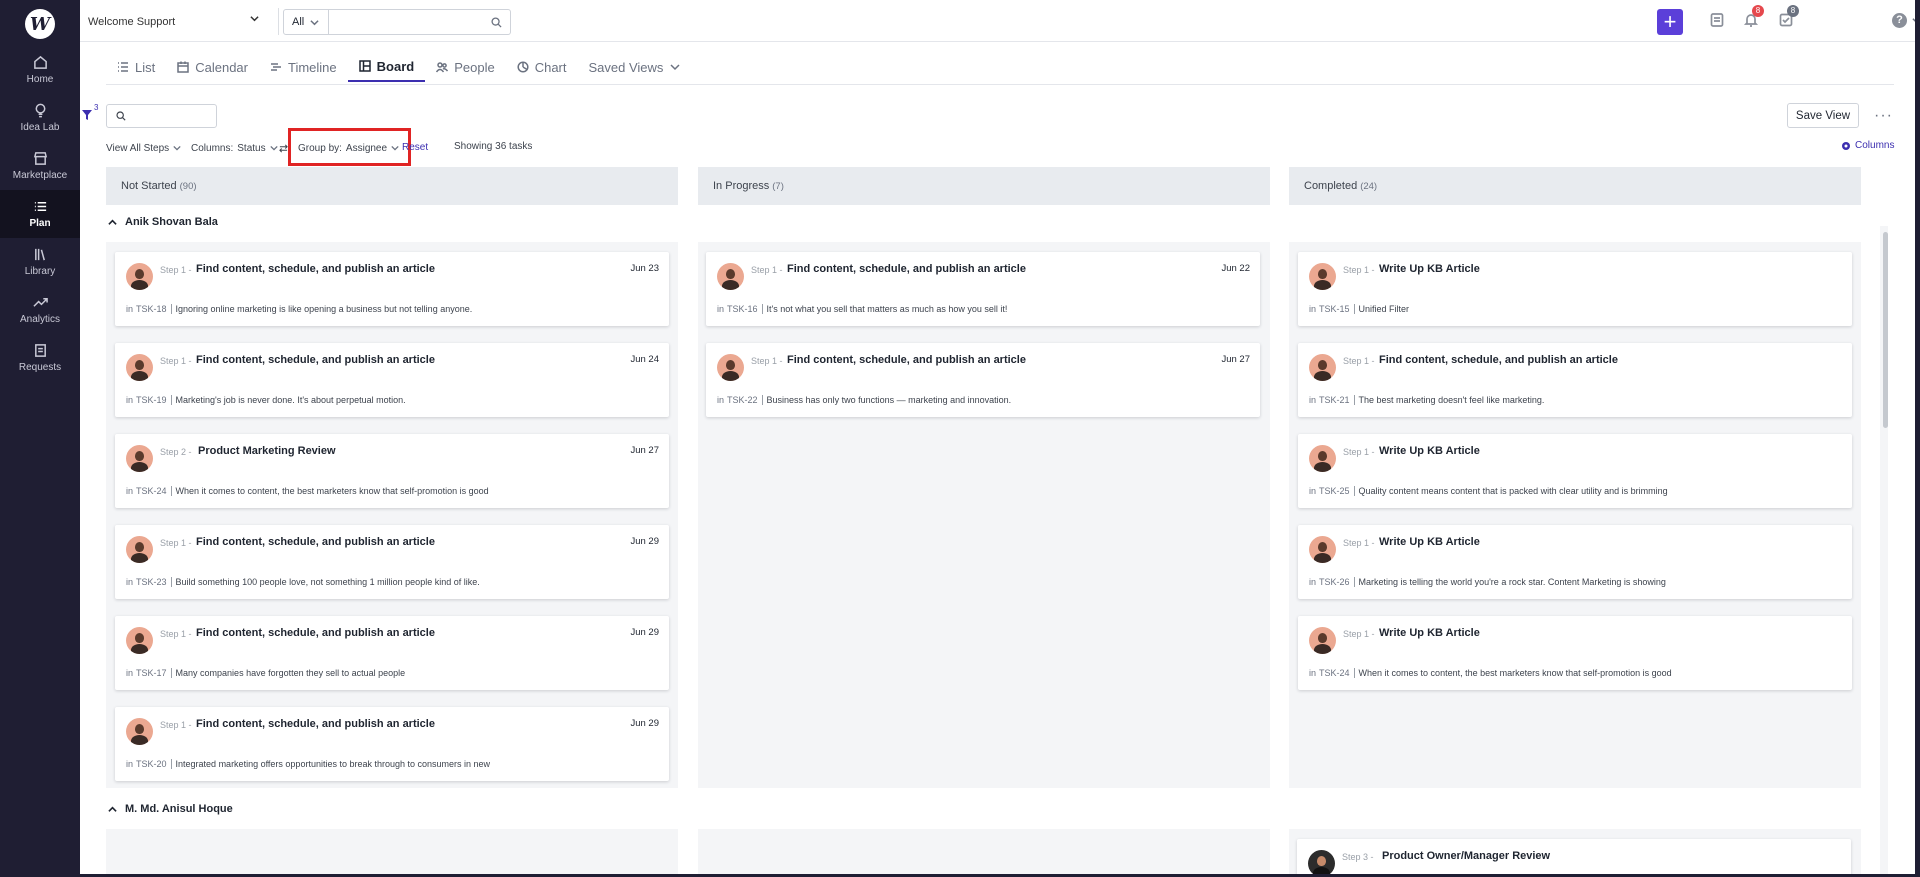 This screenshot has height=877, width=1920. What do you see at coordinates (151, 764) in the screenshot?
I see `task-id-link: TSK-20` at bounding box center [151, 764].